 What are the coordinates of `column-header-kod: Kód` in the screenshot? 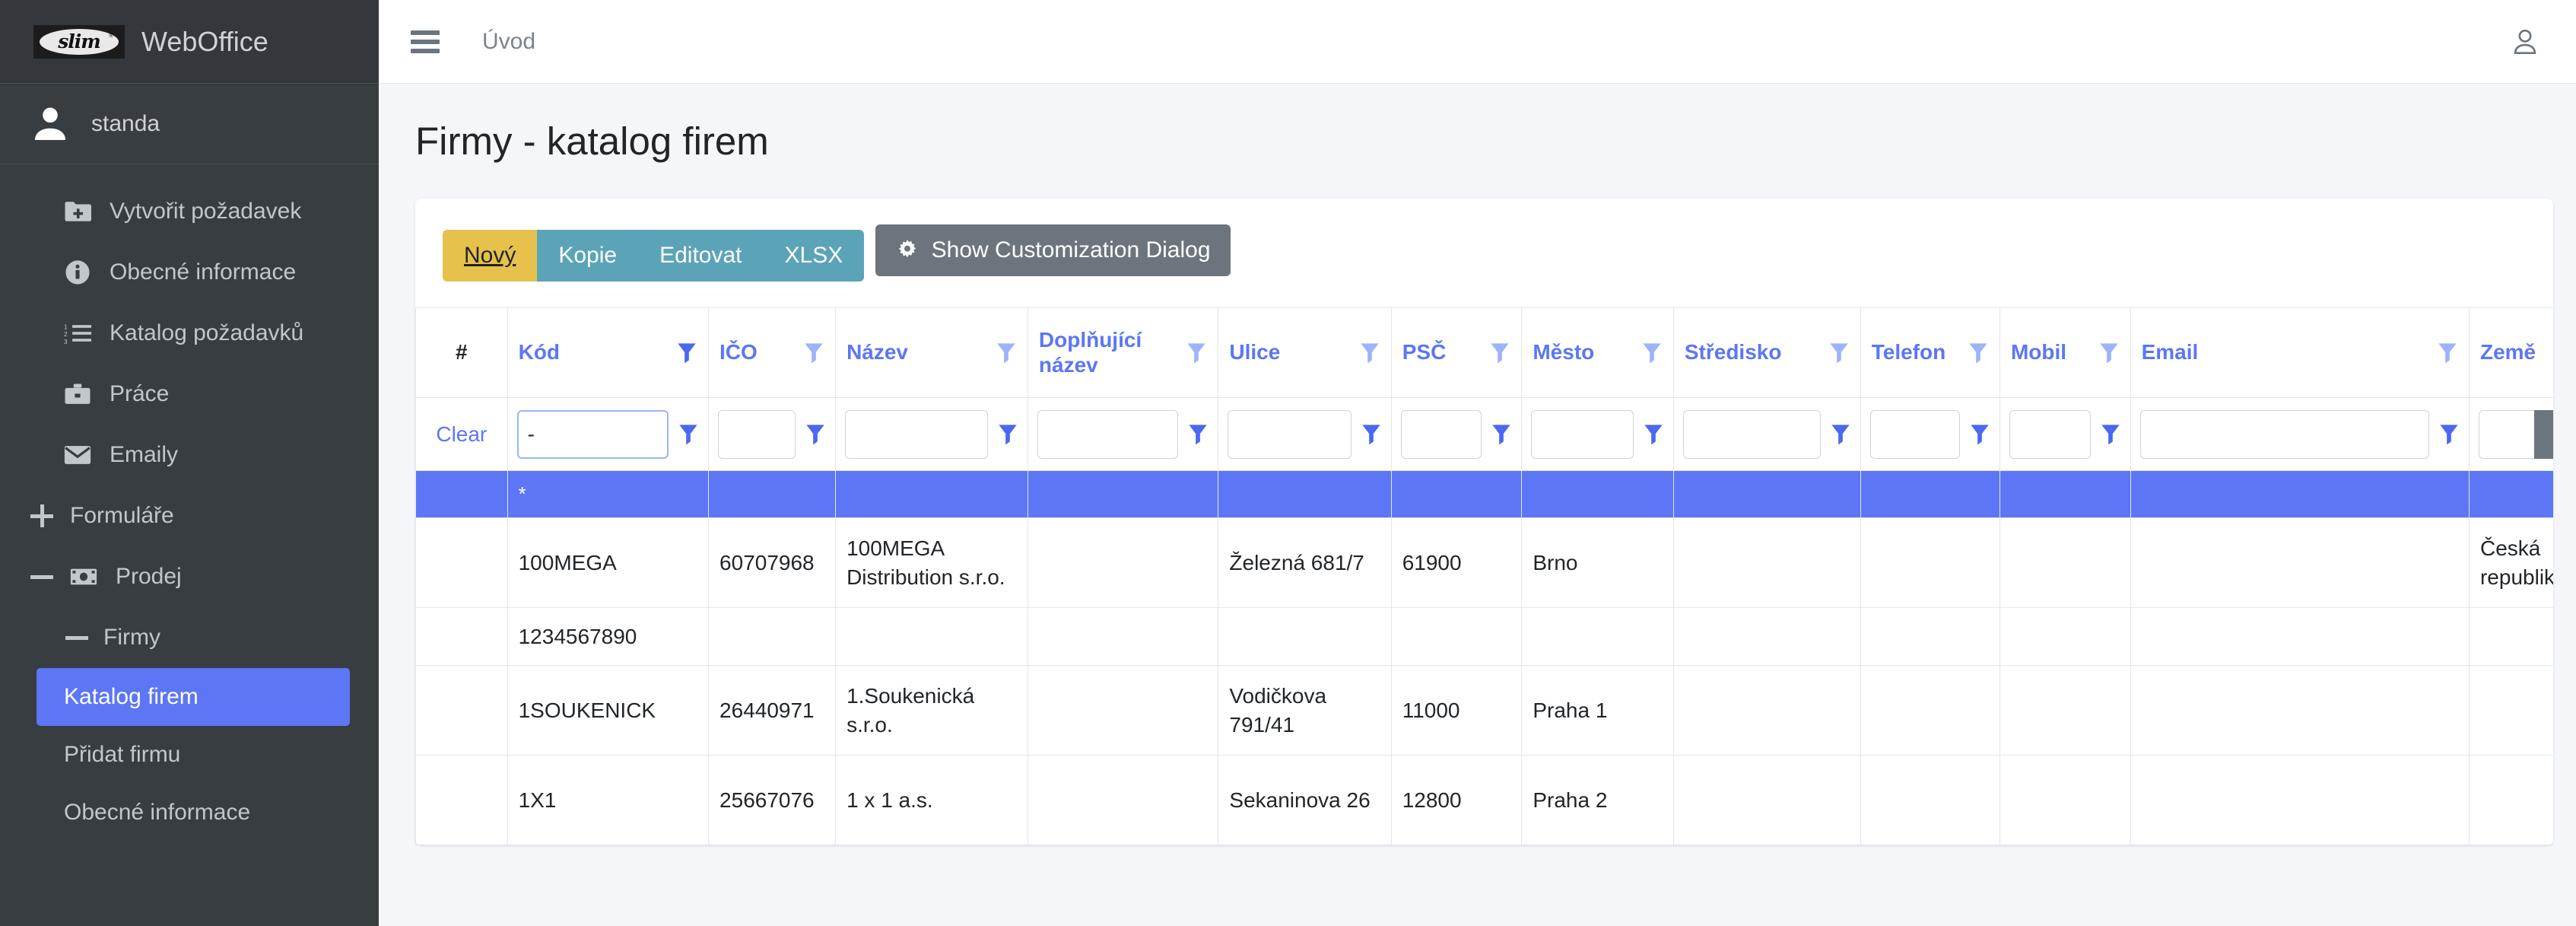 It's located at (608, 352).